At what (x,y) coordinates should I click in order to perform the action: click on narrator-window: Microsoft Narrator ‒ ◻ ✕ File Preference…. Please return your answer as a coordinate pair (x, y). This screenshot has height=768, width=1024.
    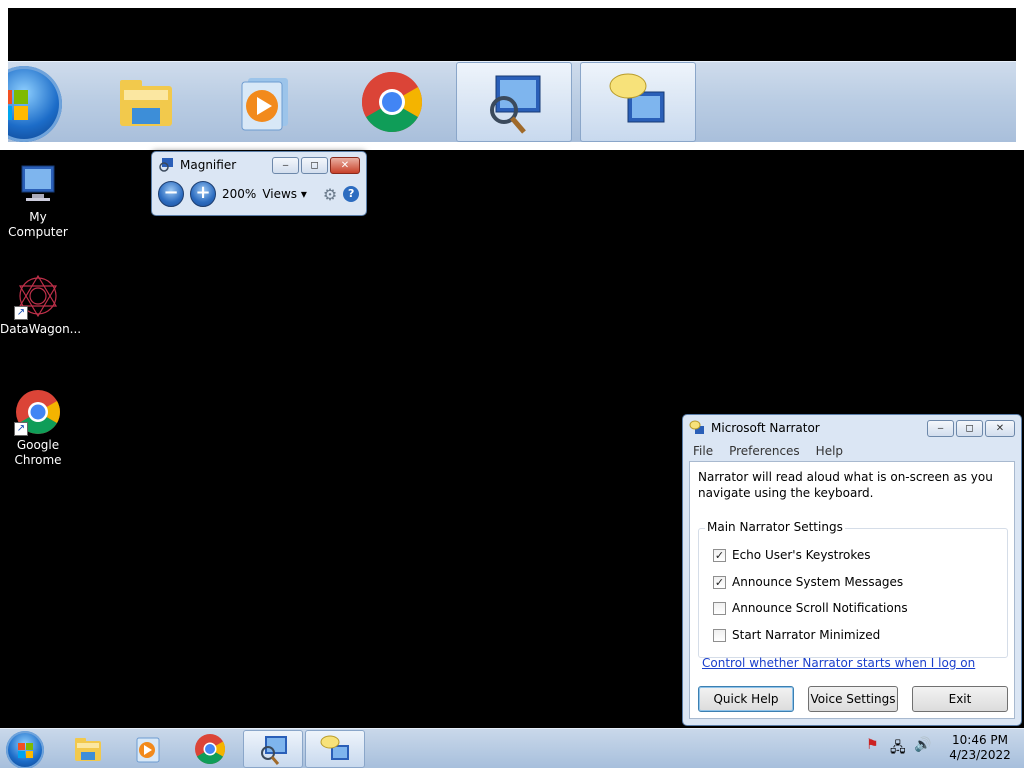
    Looking at the image, I should click on (852, 570).